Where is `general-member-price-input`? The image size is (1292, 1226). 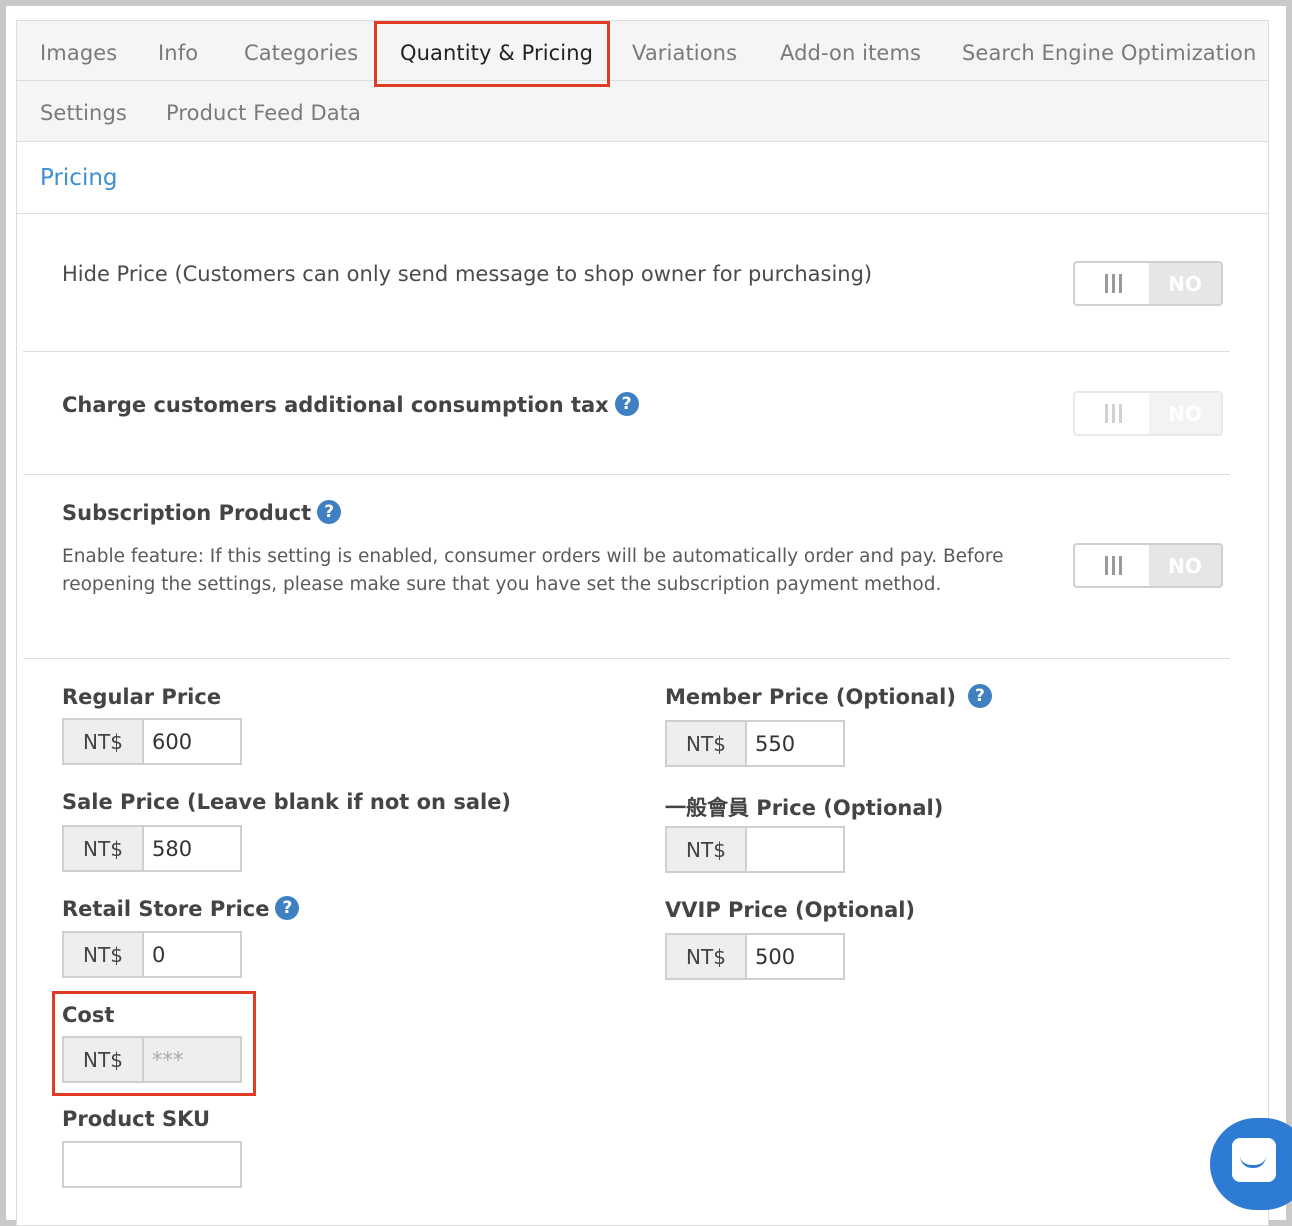 general-member-price-input is located at coordinates (795, 849).